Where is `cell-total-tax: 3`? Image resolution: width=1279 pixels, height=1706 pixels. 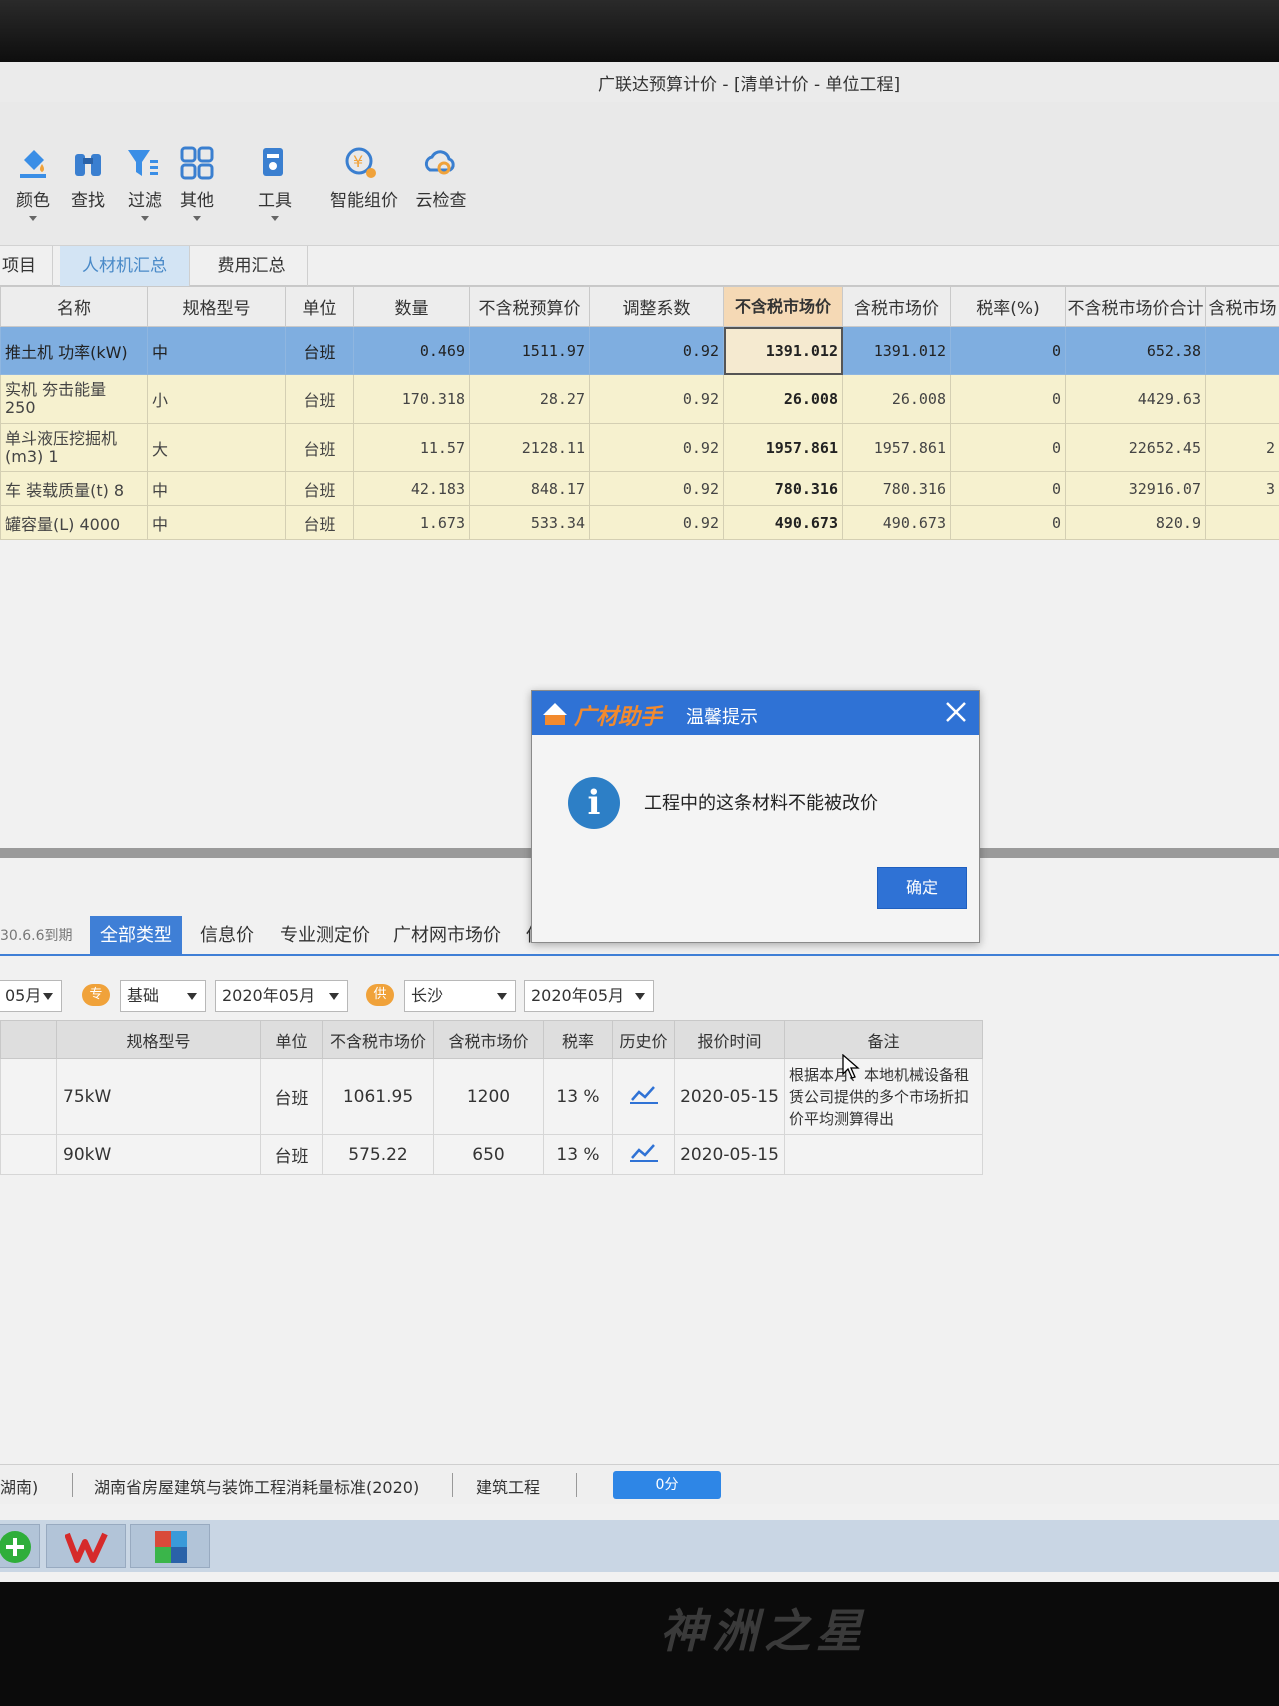 cell-total-tax: 3 is located at coordinates (1242, 488).